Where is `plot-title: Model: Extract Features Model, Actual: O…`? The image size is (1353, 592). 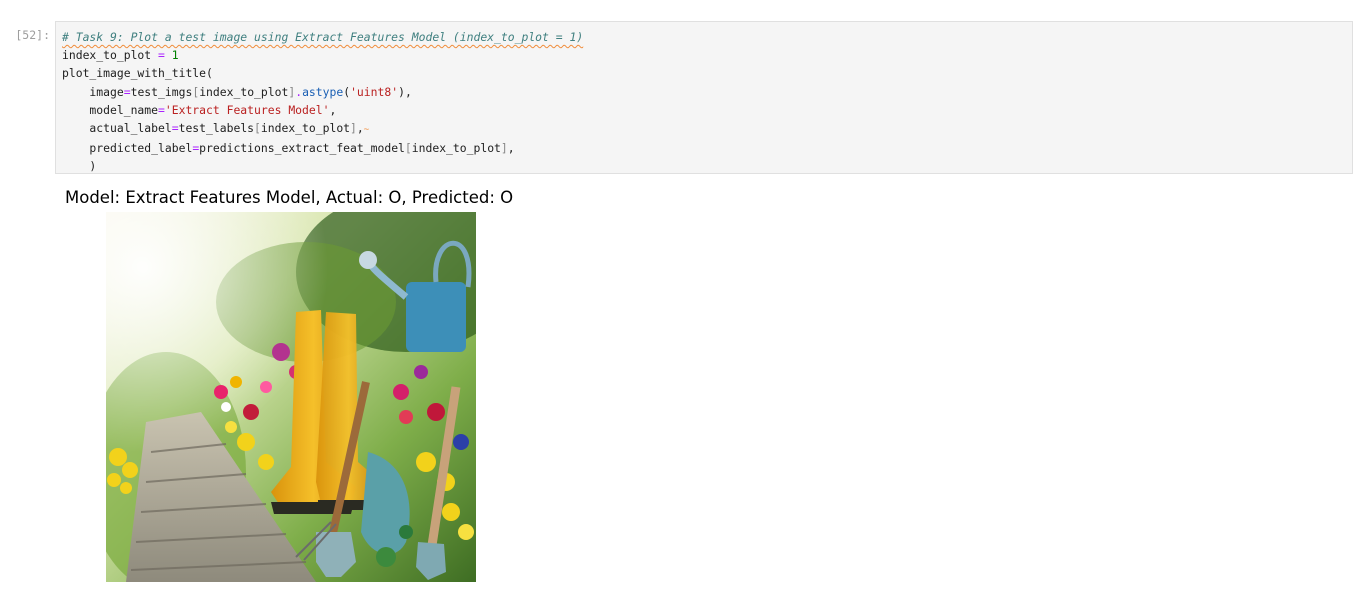
plot-title: Model: Extract Features Model, Actual: O… is located at coordinates (289, 197).